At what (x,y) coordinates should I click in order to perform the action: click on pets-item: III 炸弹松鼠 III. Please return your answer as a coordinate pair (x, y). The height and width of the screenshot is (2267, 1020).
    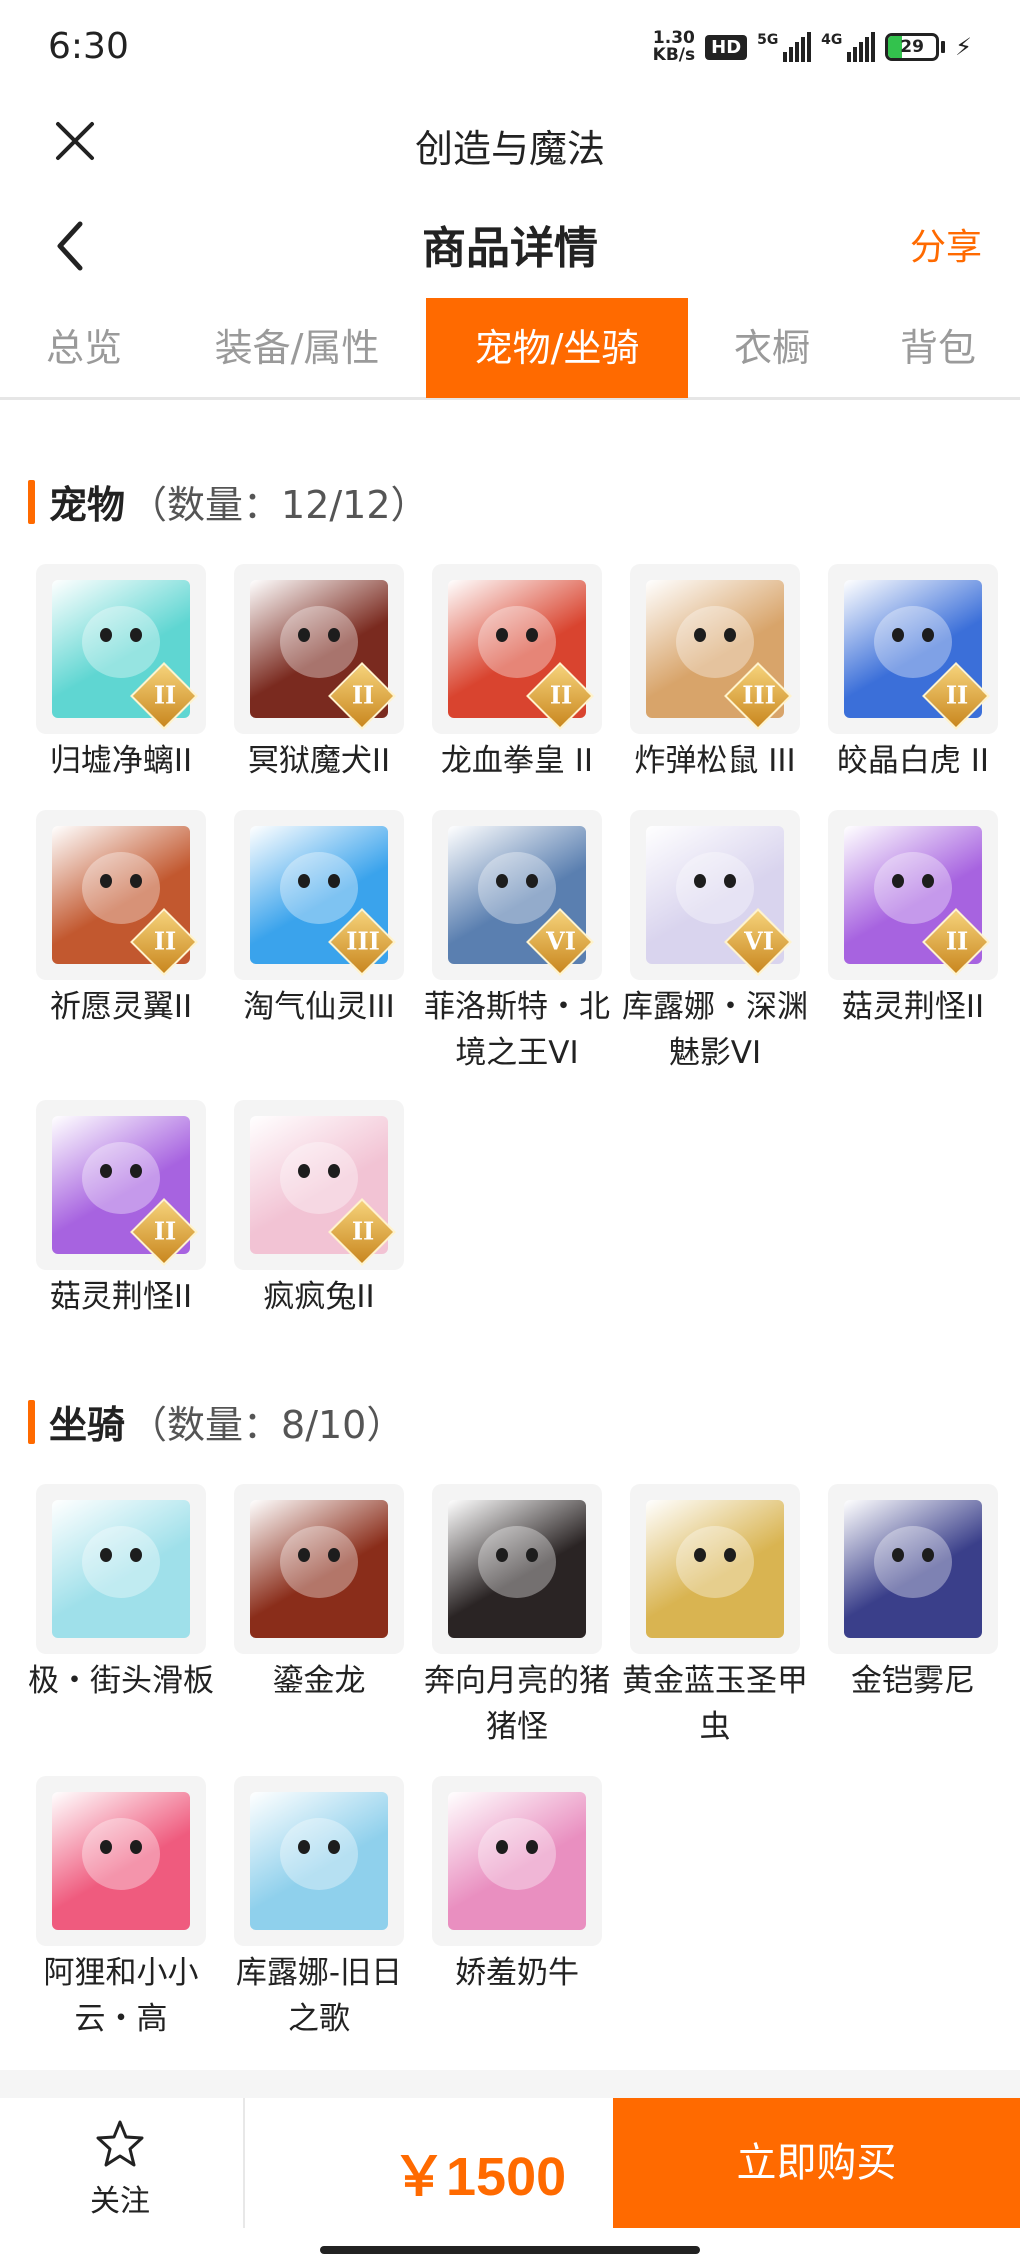
    Looking at the image, I should click on (715, 674).